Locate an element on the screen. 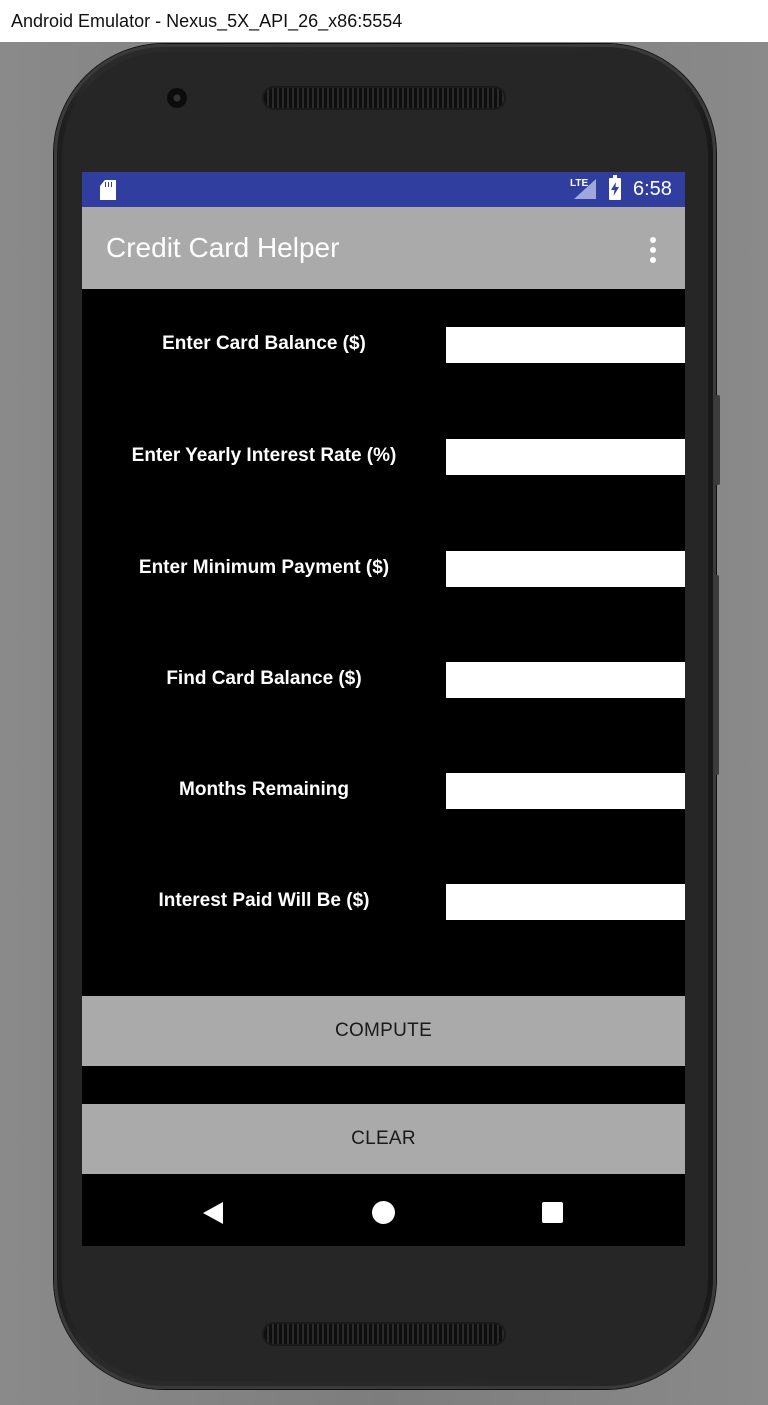 The height and width of the screenshot is (1405, 768). overflow-menu-icon is located at coordinates (653, 250).